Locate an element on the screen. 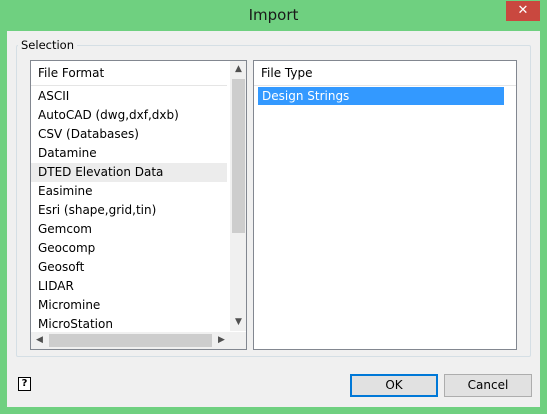 This screenshot has width=547, height=414. scrollbar-corner is located at coordinates (238, 340).